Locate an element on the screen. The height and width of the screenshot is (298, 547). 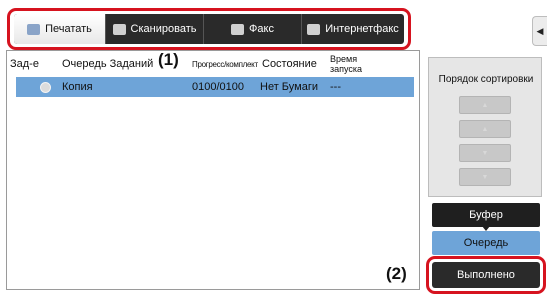
sort-order-title: Порядок сортировки is located at coordinates (486, 79).